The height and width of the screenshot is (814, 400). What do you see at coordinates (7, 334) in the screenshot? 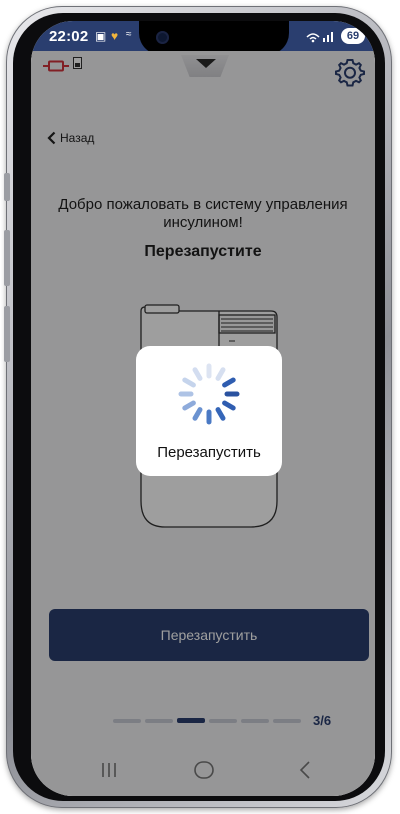
I see `side-button-volume-down` at bounding box center [7, 334].